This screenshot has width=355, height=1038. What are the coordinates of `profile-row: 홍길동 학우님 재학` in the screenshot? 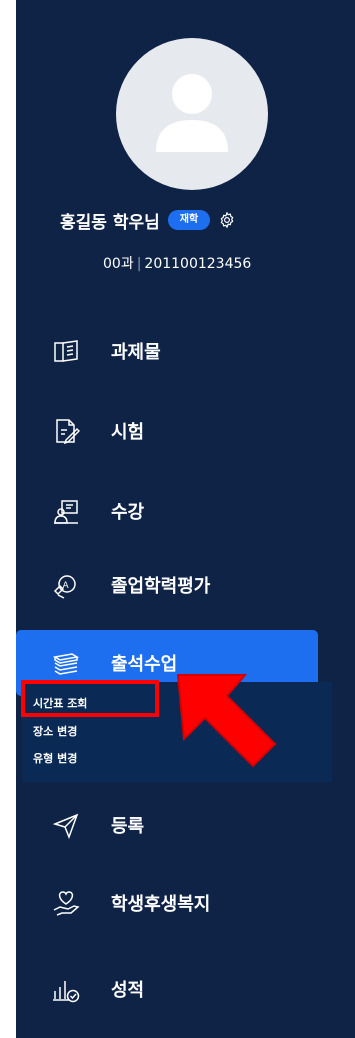 It's located at (148, 220).